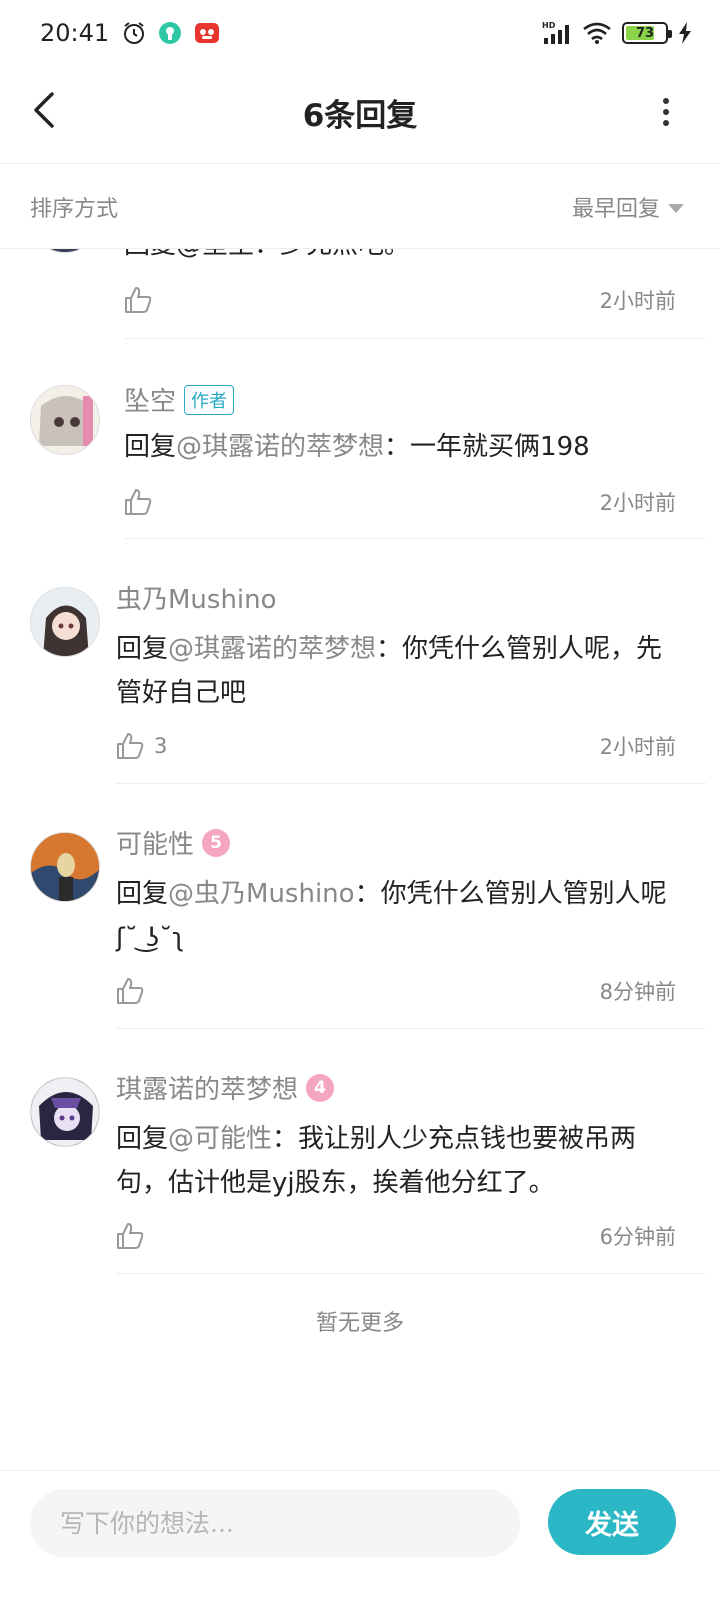 The image size is (720, 1600). I want to click on battery-cap, so click(670, 34).